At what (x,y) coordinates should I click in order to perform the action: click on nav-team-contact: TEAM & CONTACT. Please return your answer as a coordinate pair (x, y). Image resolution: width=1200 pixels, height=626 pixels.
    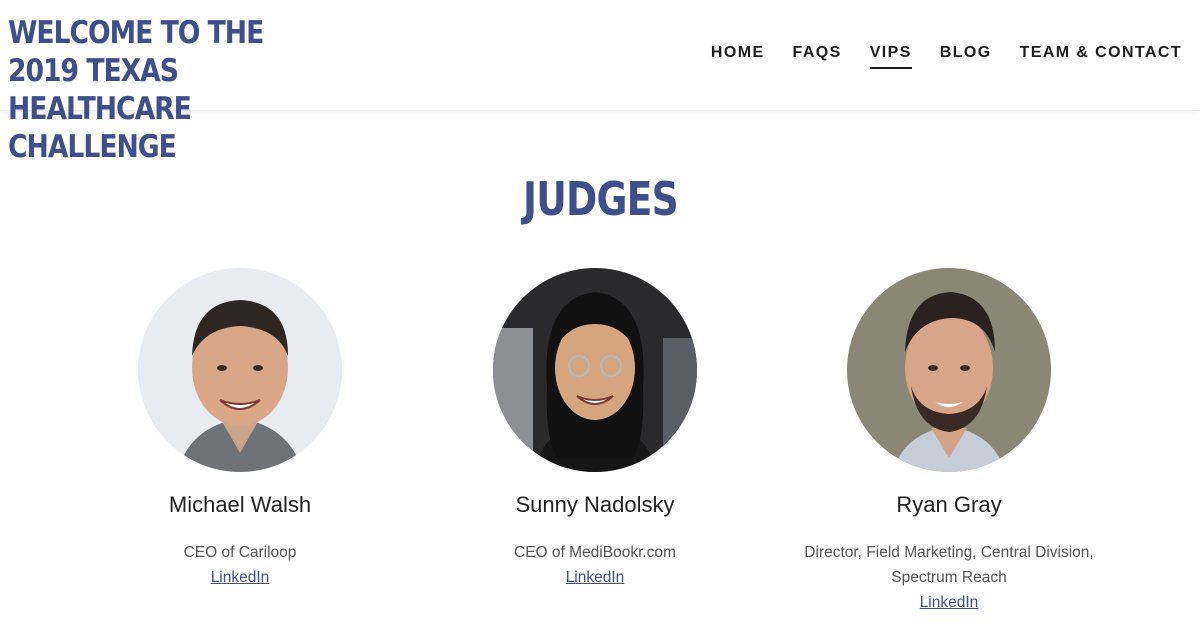
    Looking at the image, I should click on (1101, 56).